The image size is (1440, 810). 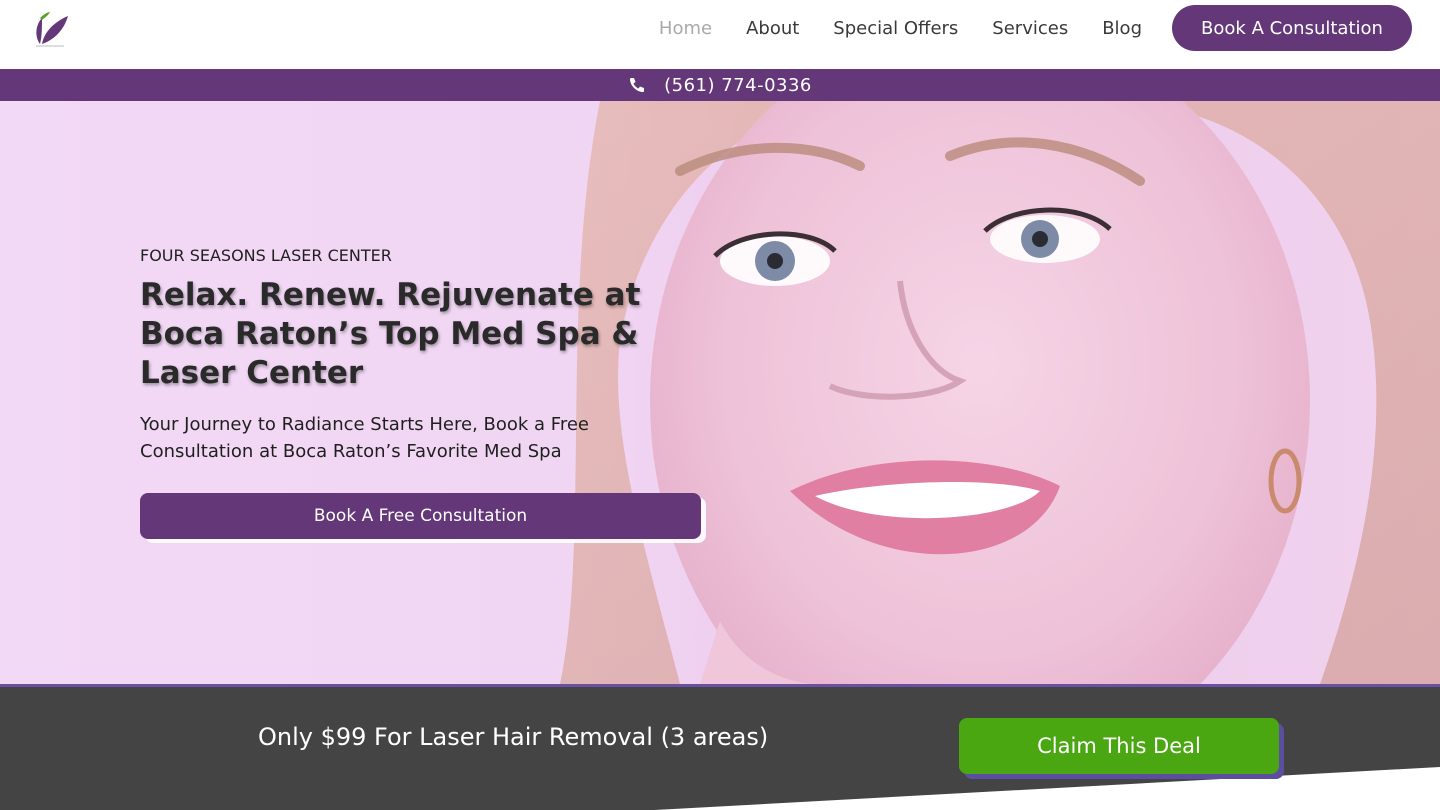 What do you see at coordinates (772, 28) in the screenshot?
I see `nav-about: About` at bounding box center [772, 28].